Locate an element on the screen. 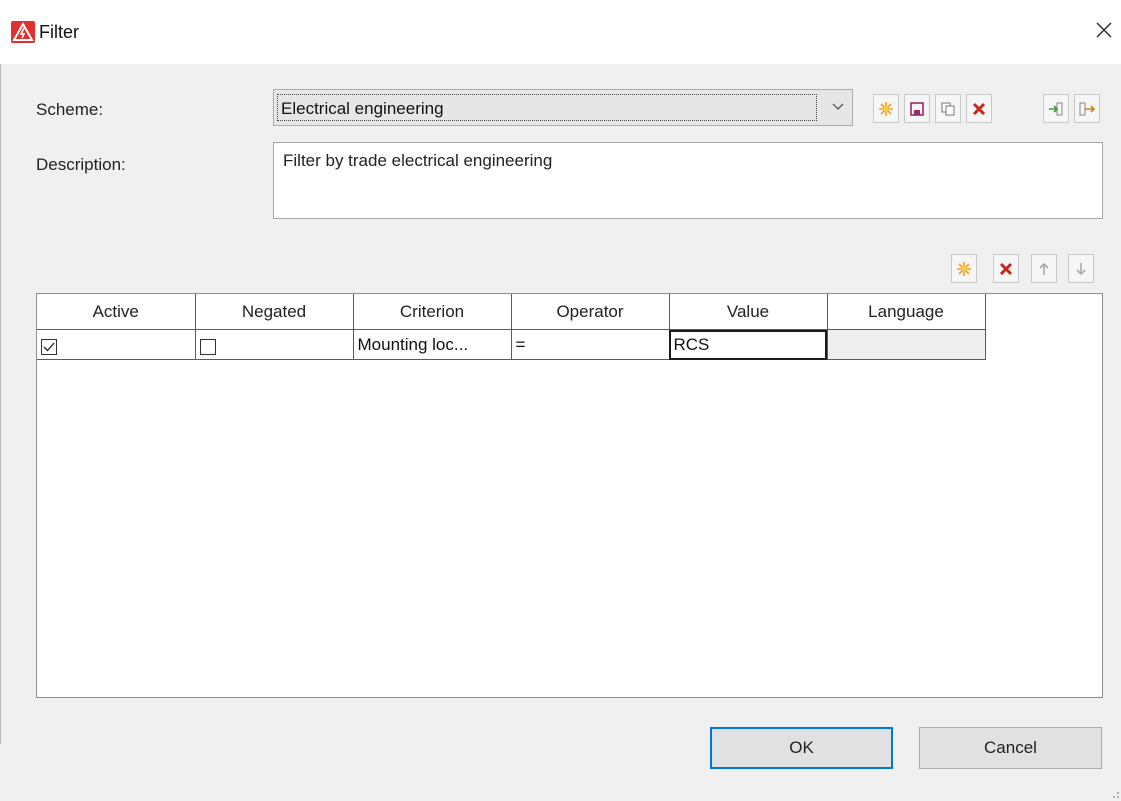  window-title: Filter is located at coordinates (59, 32).